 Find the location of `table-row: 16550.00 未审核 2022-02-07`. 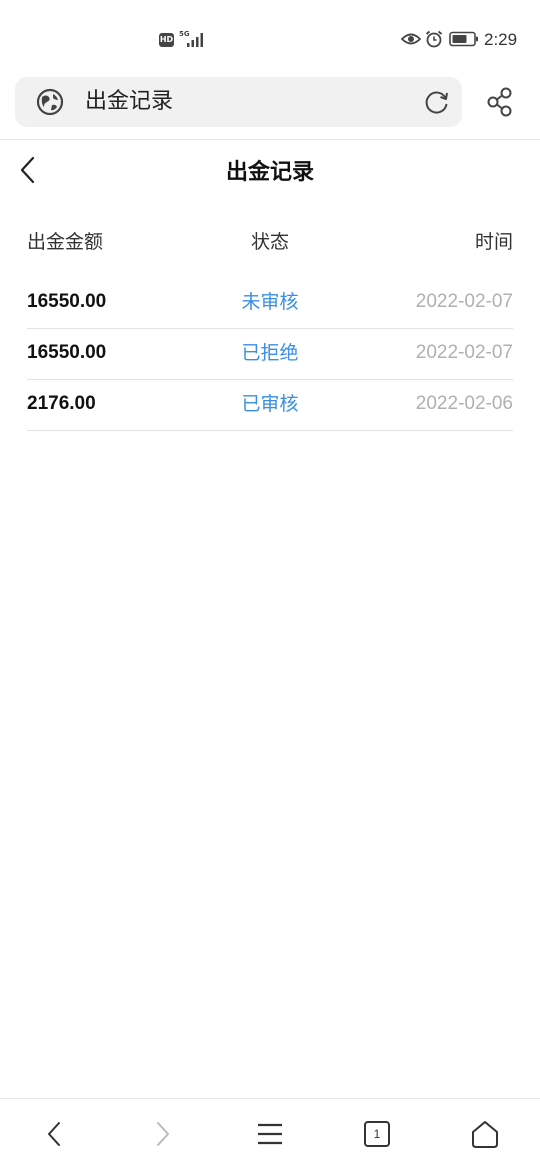

table-row: 16550.00 未审核 2022-02-07 is located at coordinates (270, 303).